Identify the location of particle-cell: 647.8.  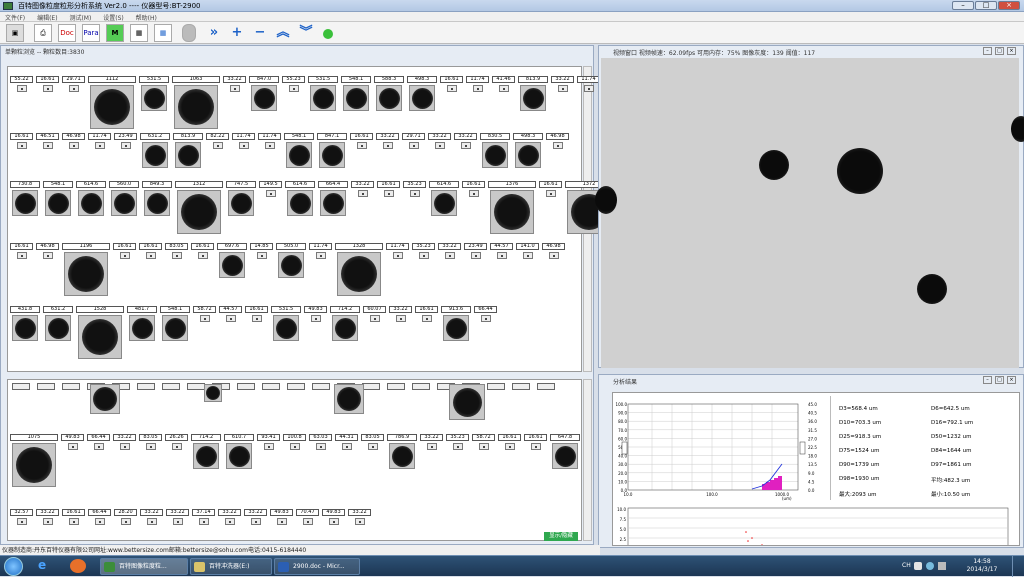
(565, 451).